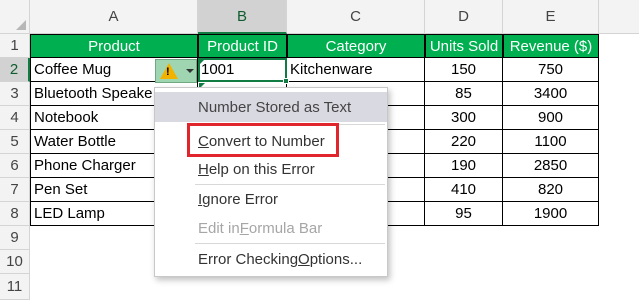 The width and height of the screenshot is (639, 300). What do you see at coordinates (271, 169) in the screenshot?
I see `menu-item-help-on-error: Help on this Error` at bounding box center [271, 169].